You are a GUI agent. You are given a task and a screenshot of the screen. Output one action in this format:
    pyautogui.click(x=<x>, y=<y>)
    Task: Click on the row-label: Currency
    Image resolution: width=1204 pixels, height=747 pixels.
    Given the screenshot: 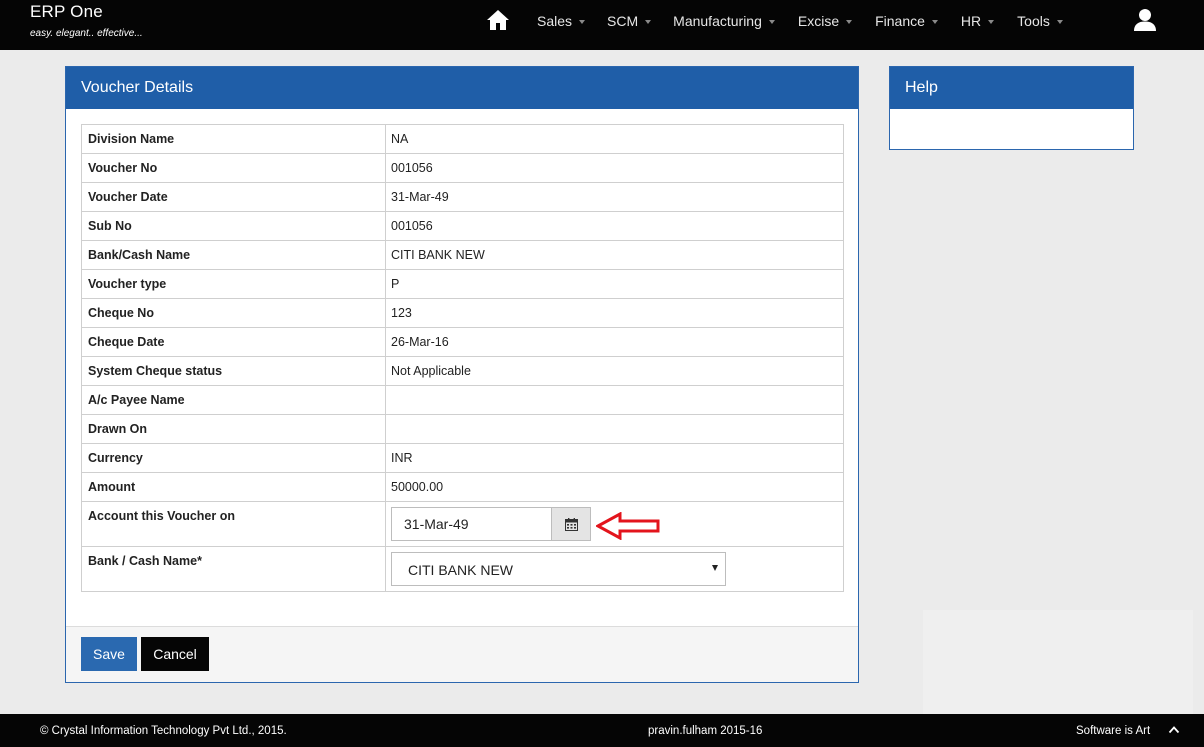 What is the action you would take?
    pyautogui.click(x=233, y=458)
    